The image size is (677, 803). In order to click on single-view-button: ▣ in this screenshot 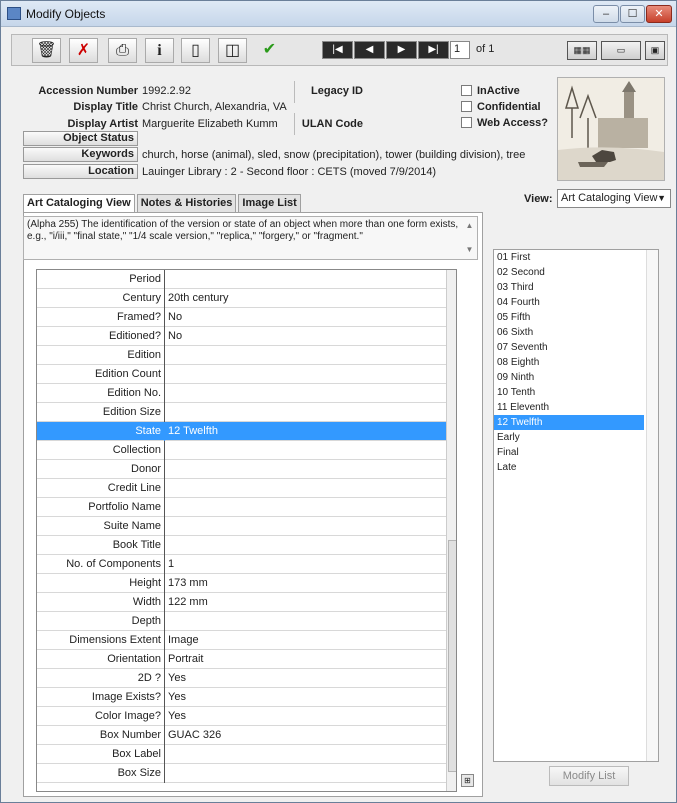, I will do `click(655, 50)`.